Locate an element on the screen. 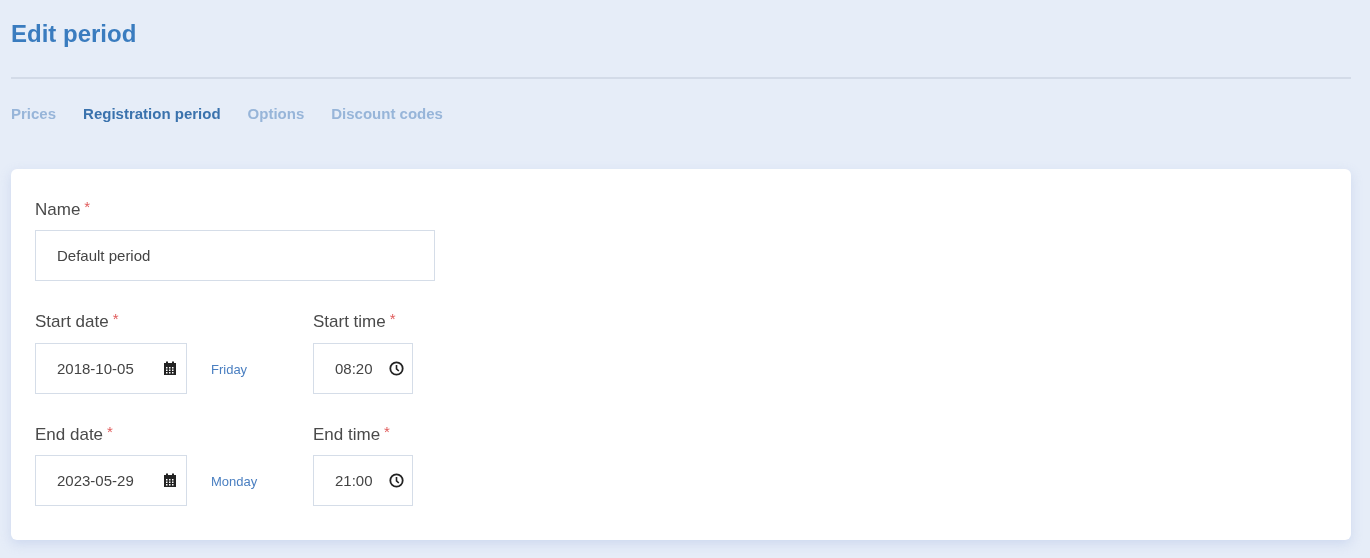 The image size is (1370, 558). weekday-text: Friday is located at coordinates (229, 369).